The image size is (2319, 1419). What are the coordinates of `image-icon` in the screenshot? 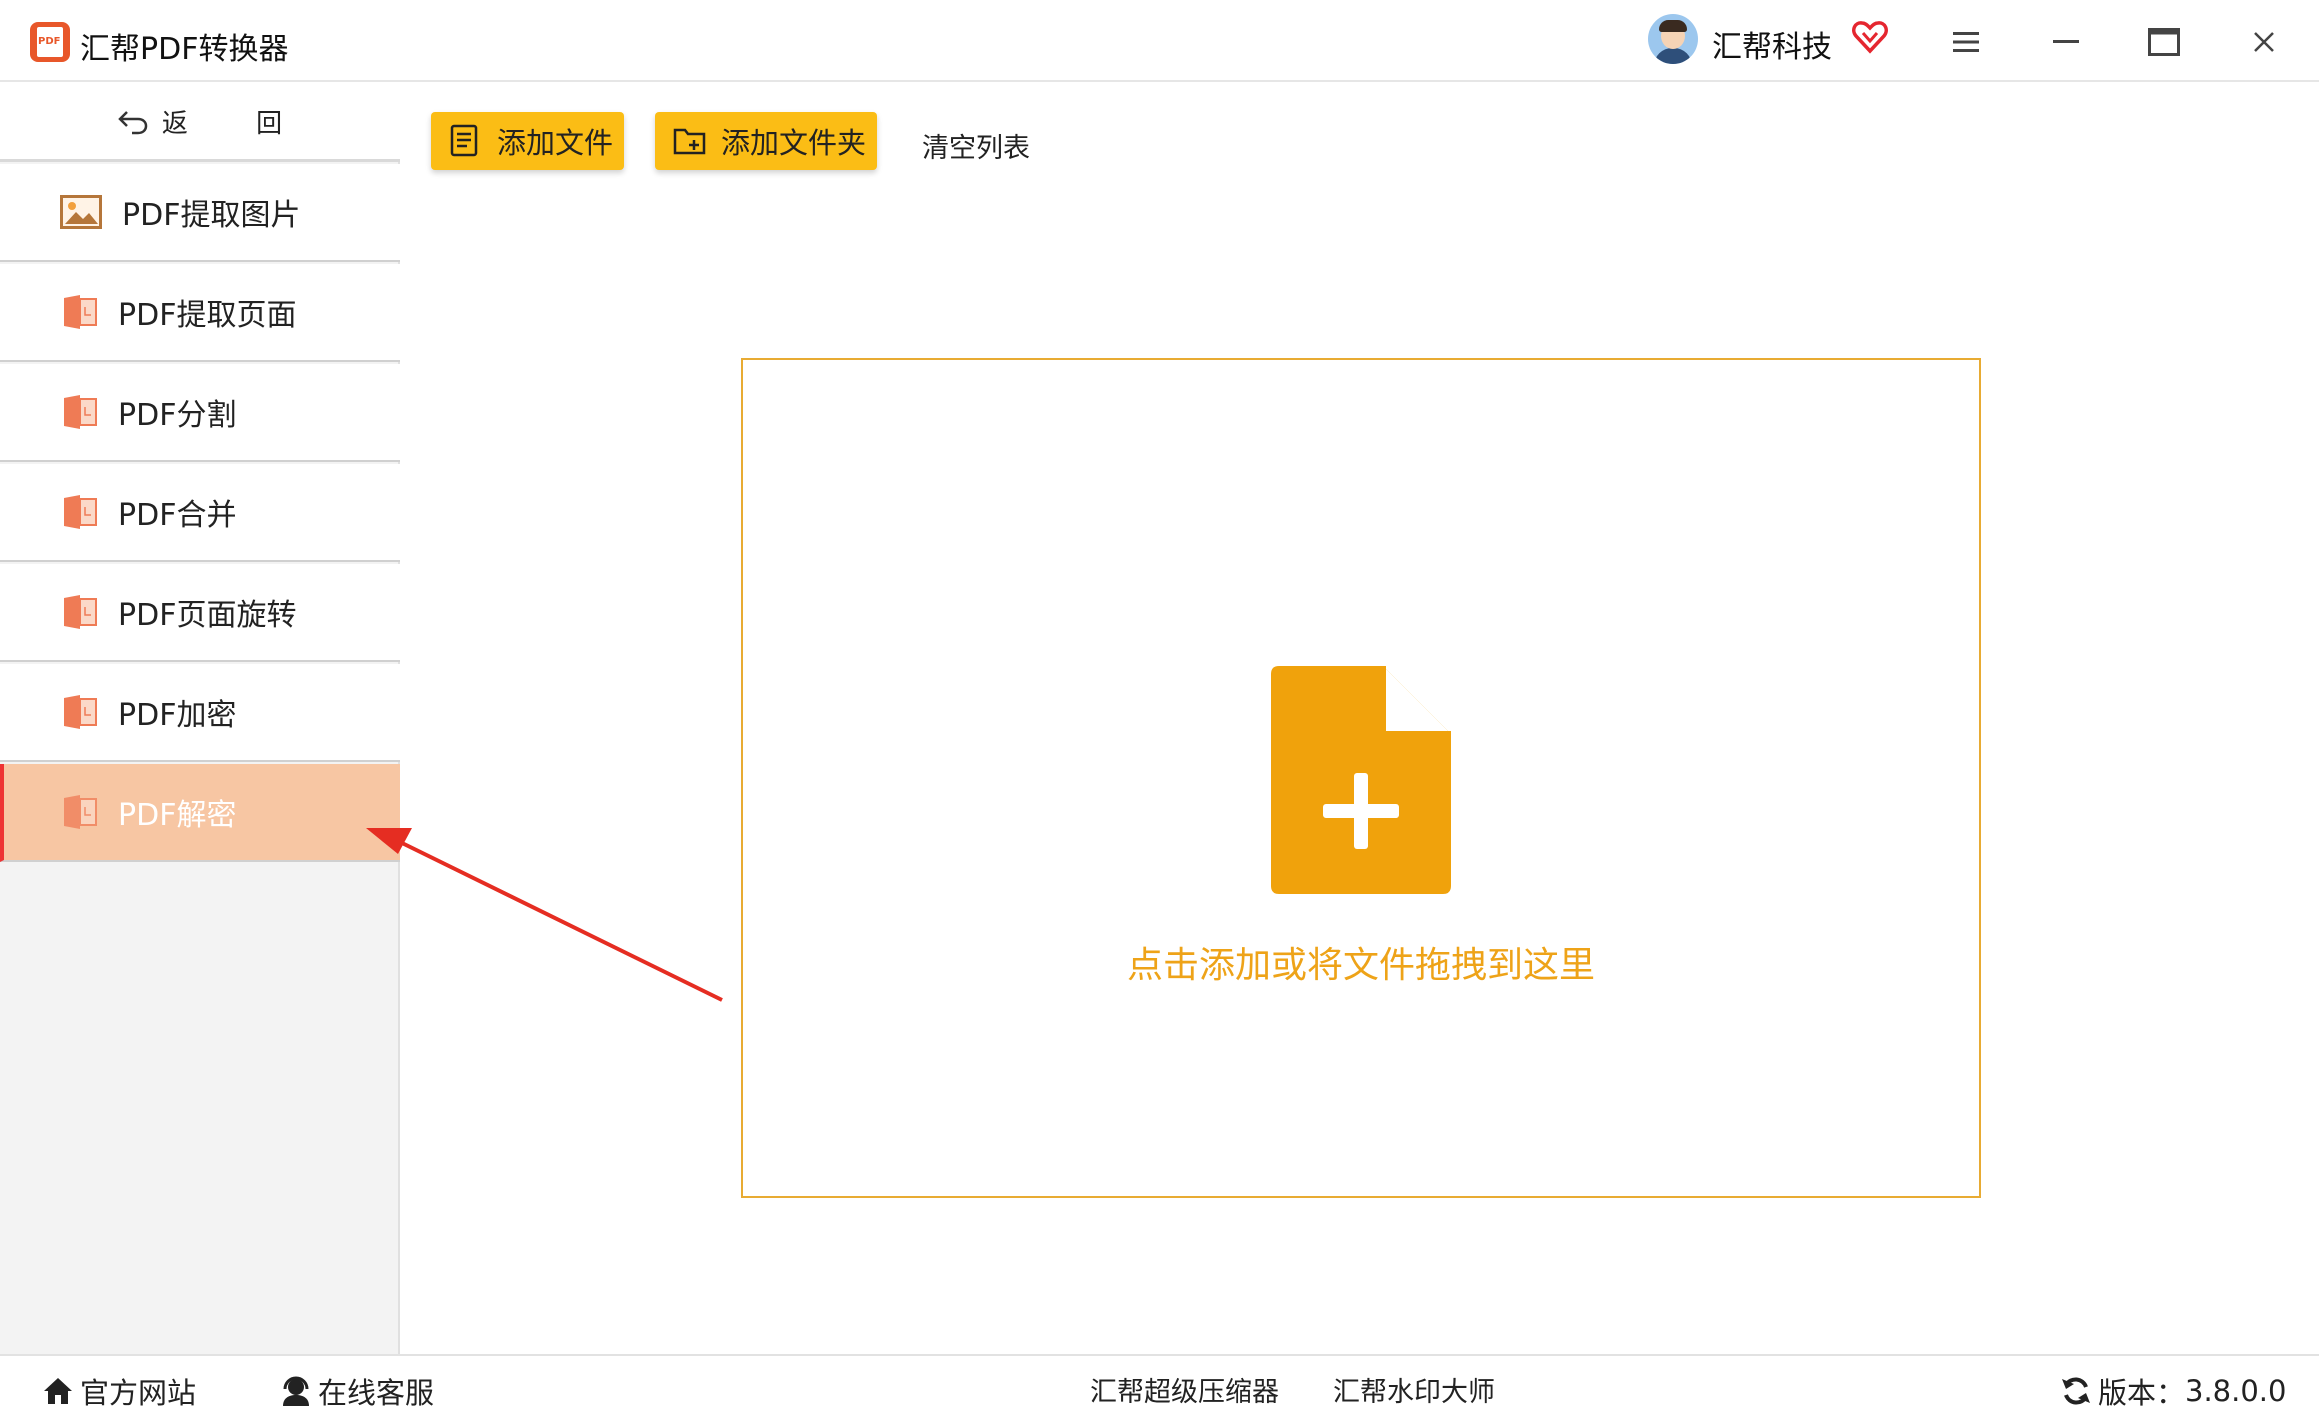 It's located at (81, 212).